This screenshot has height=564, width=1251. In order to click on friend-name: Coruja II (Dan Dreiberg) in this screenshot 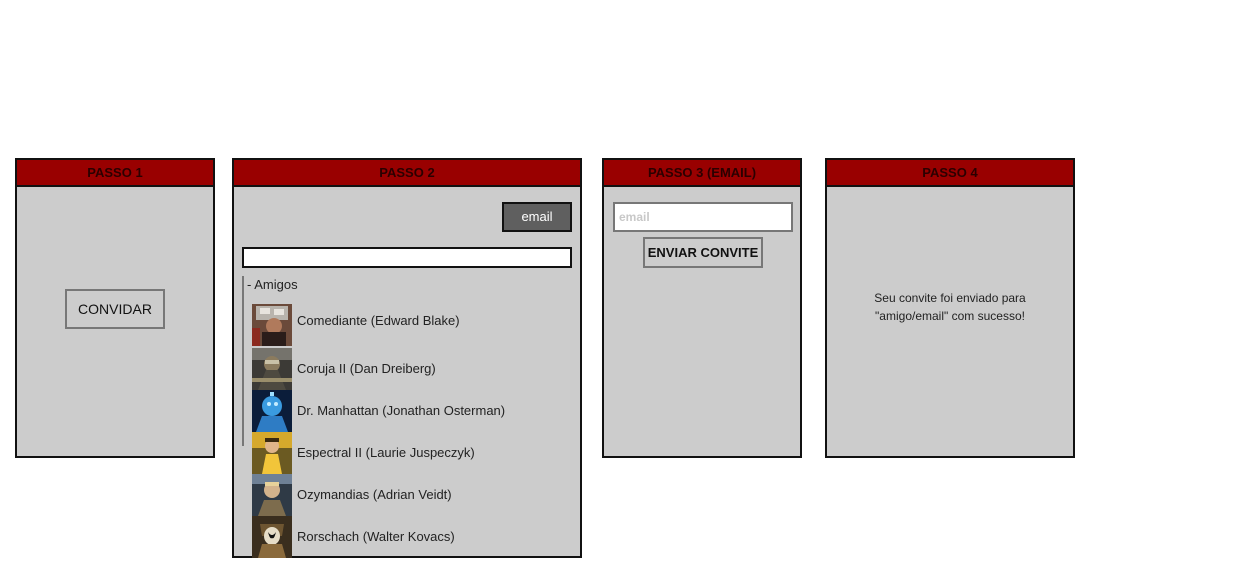, I will do `click(366, 368)`.